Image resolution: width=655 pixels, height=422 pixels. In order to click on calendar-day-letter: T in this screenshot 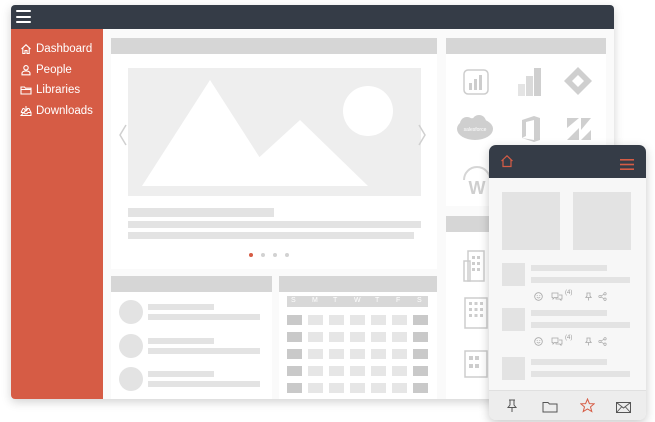, I will do `click(377, 300)`.